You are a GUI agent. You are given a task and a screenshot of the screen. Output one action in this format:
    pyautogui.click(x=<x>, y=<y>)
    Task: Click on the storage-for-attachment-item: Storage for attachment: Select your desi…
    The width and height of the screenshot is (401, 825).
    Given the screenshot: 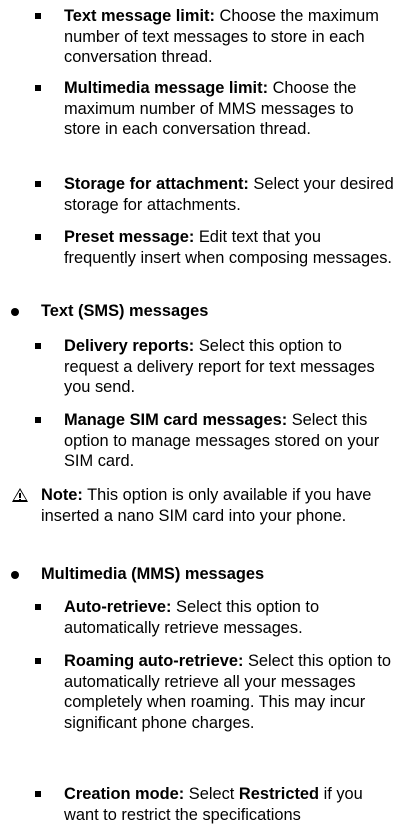 What is the action you would take?
    pyautogui.click(x=214, y=194)
    